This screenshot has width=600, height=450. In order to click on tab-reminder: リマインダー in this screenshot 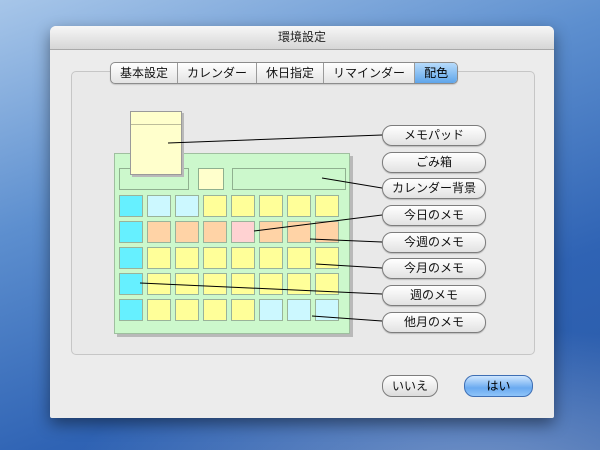, I will do `click(370, 73)`.